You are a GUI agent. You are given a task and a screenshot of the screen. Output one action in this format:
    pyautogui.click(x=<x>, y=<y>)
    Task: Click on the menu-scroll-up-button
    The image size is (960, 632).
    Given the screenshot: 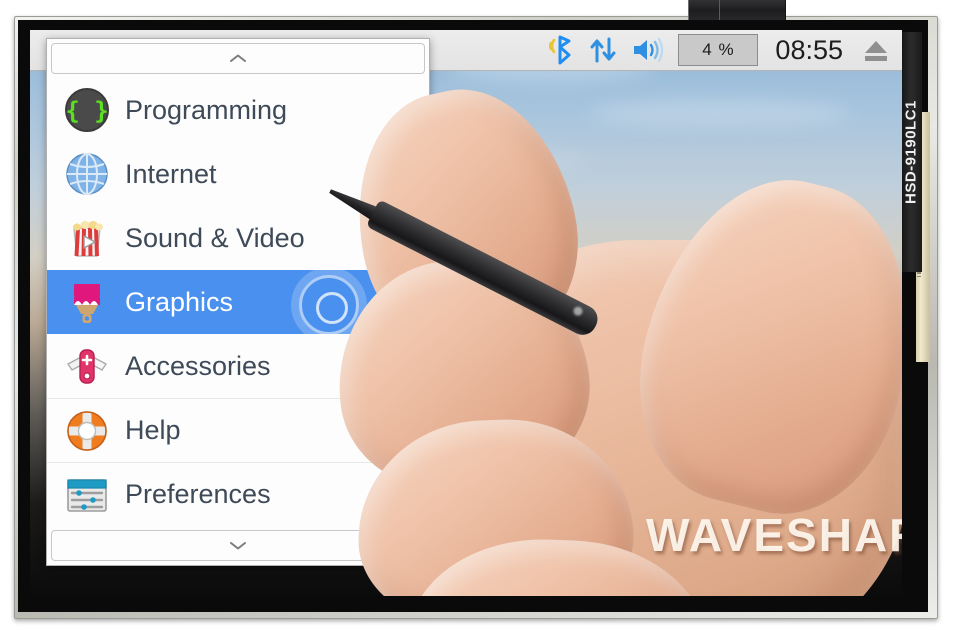 What is the action you would take?
    pyautogui.click(x=238, y=58)
    